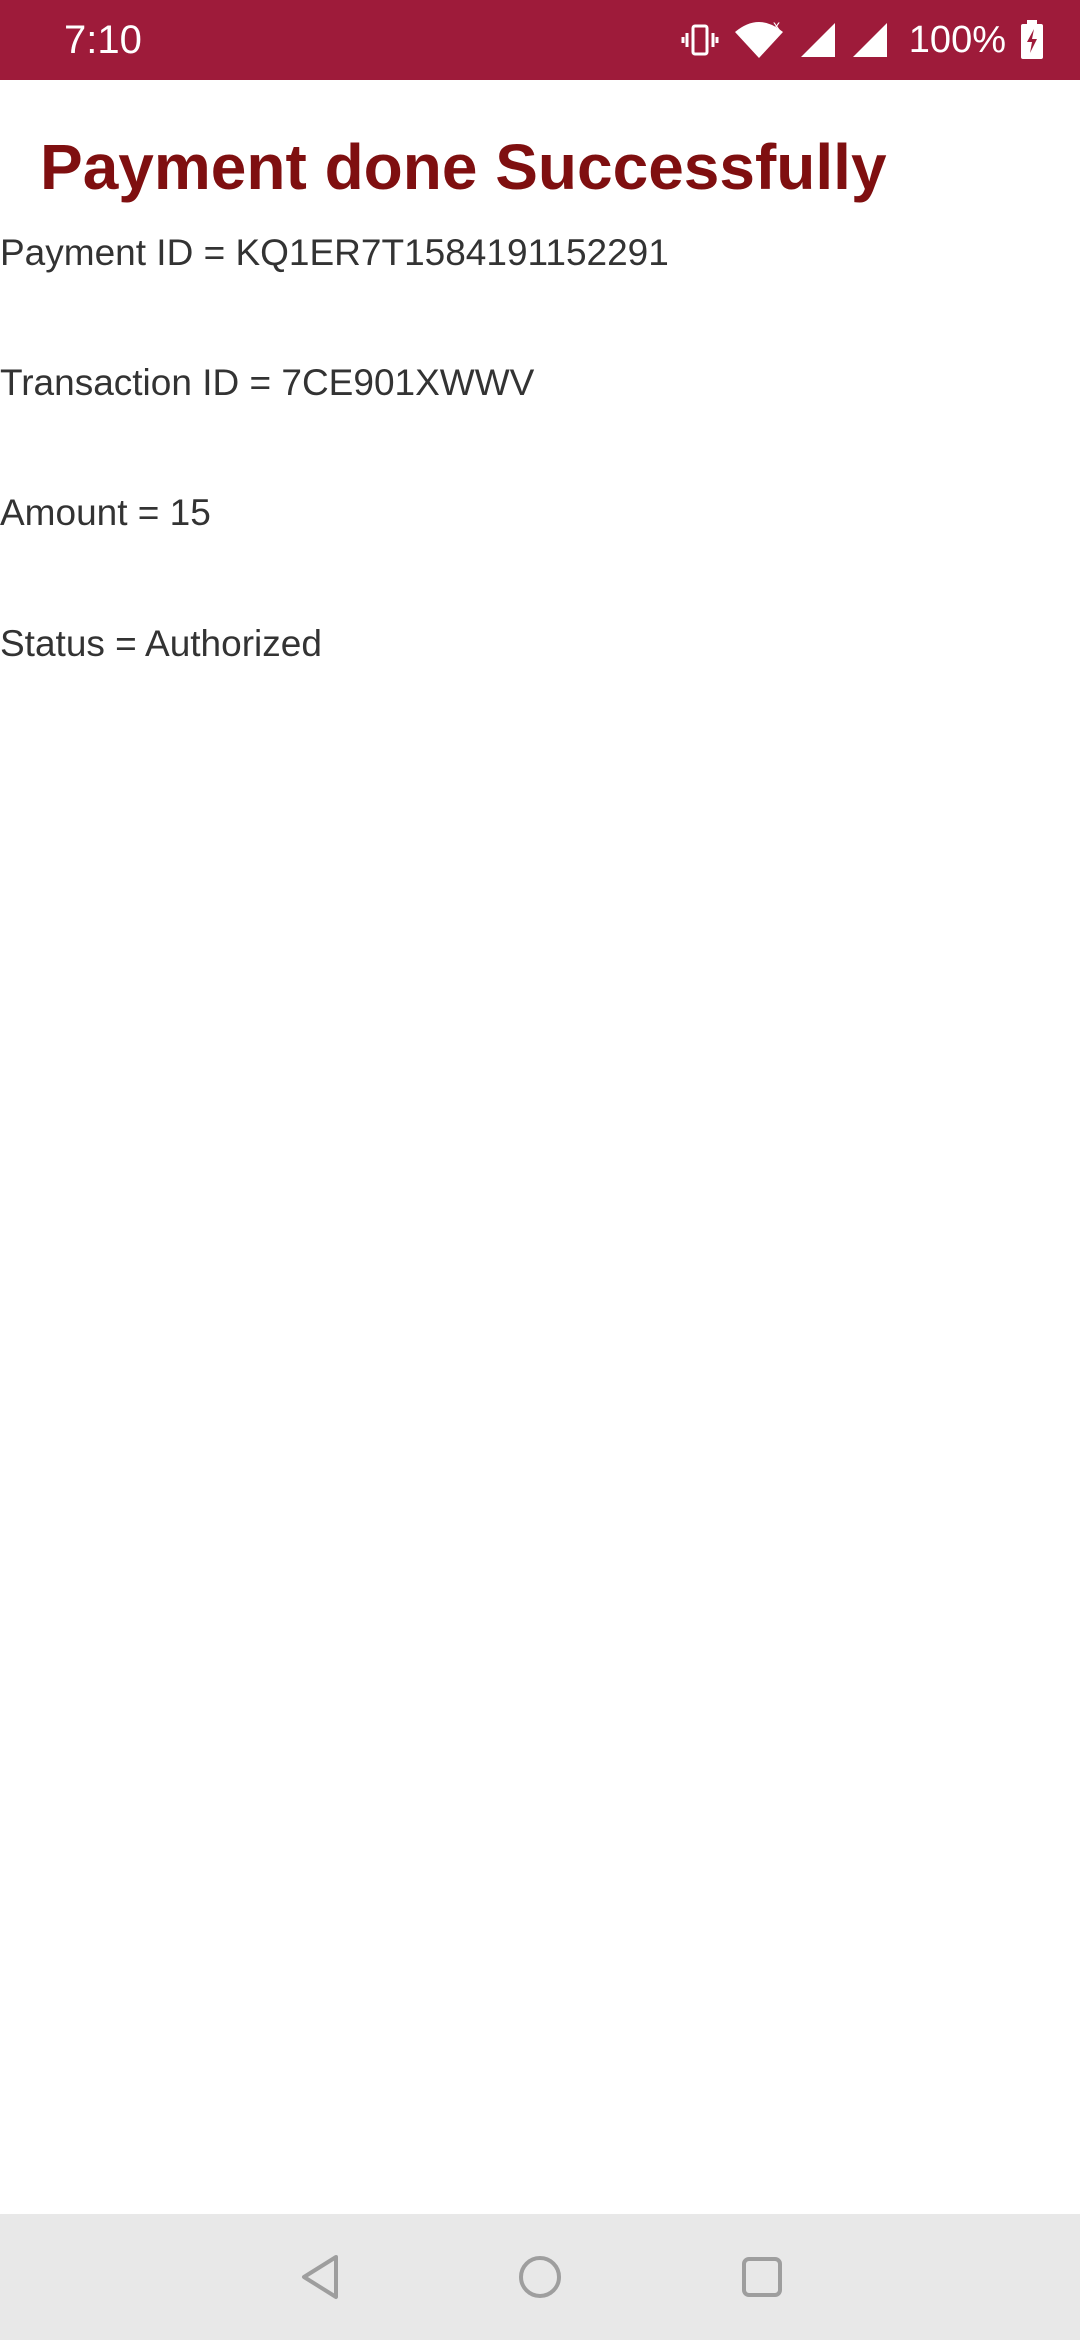  Describe the element at coordinates (540, 40) in the screenshot. I see `status-bar: 7:10 x 100%` at that location.